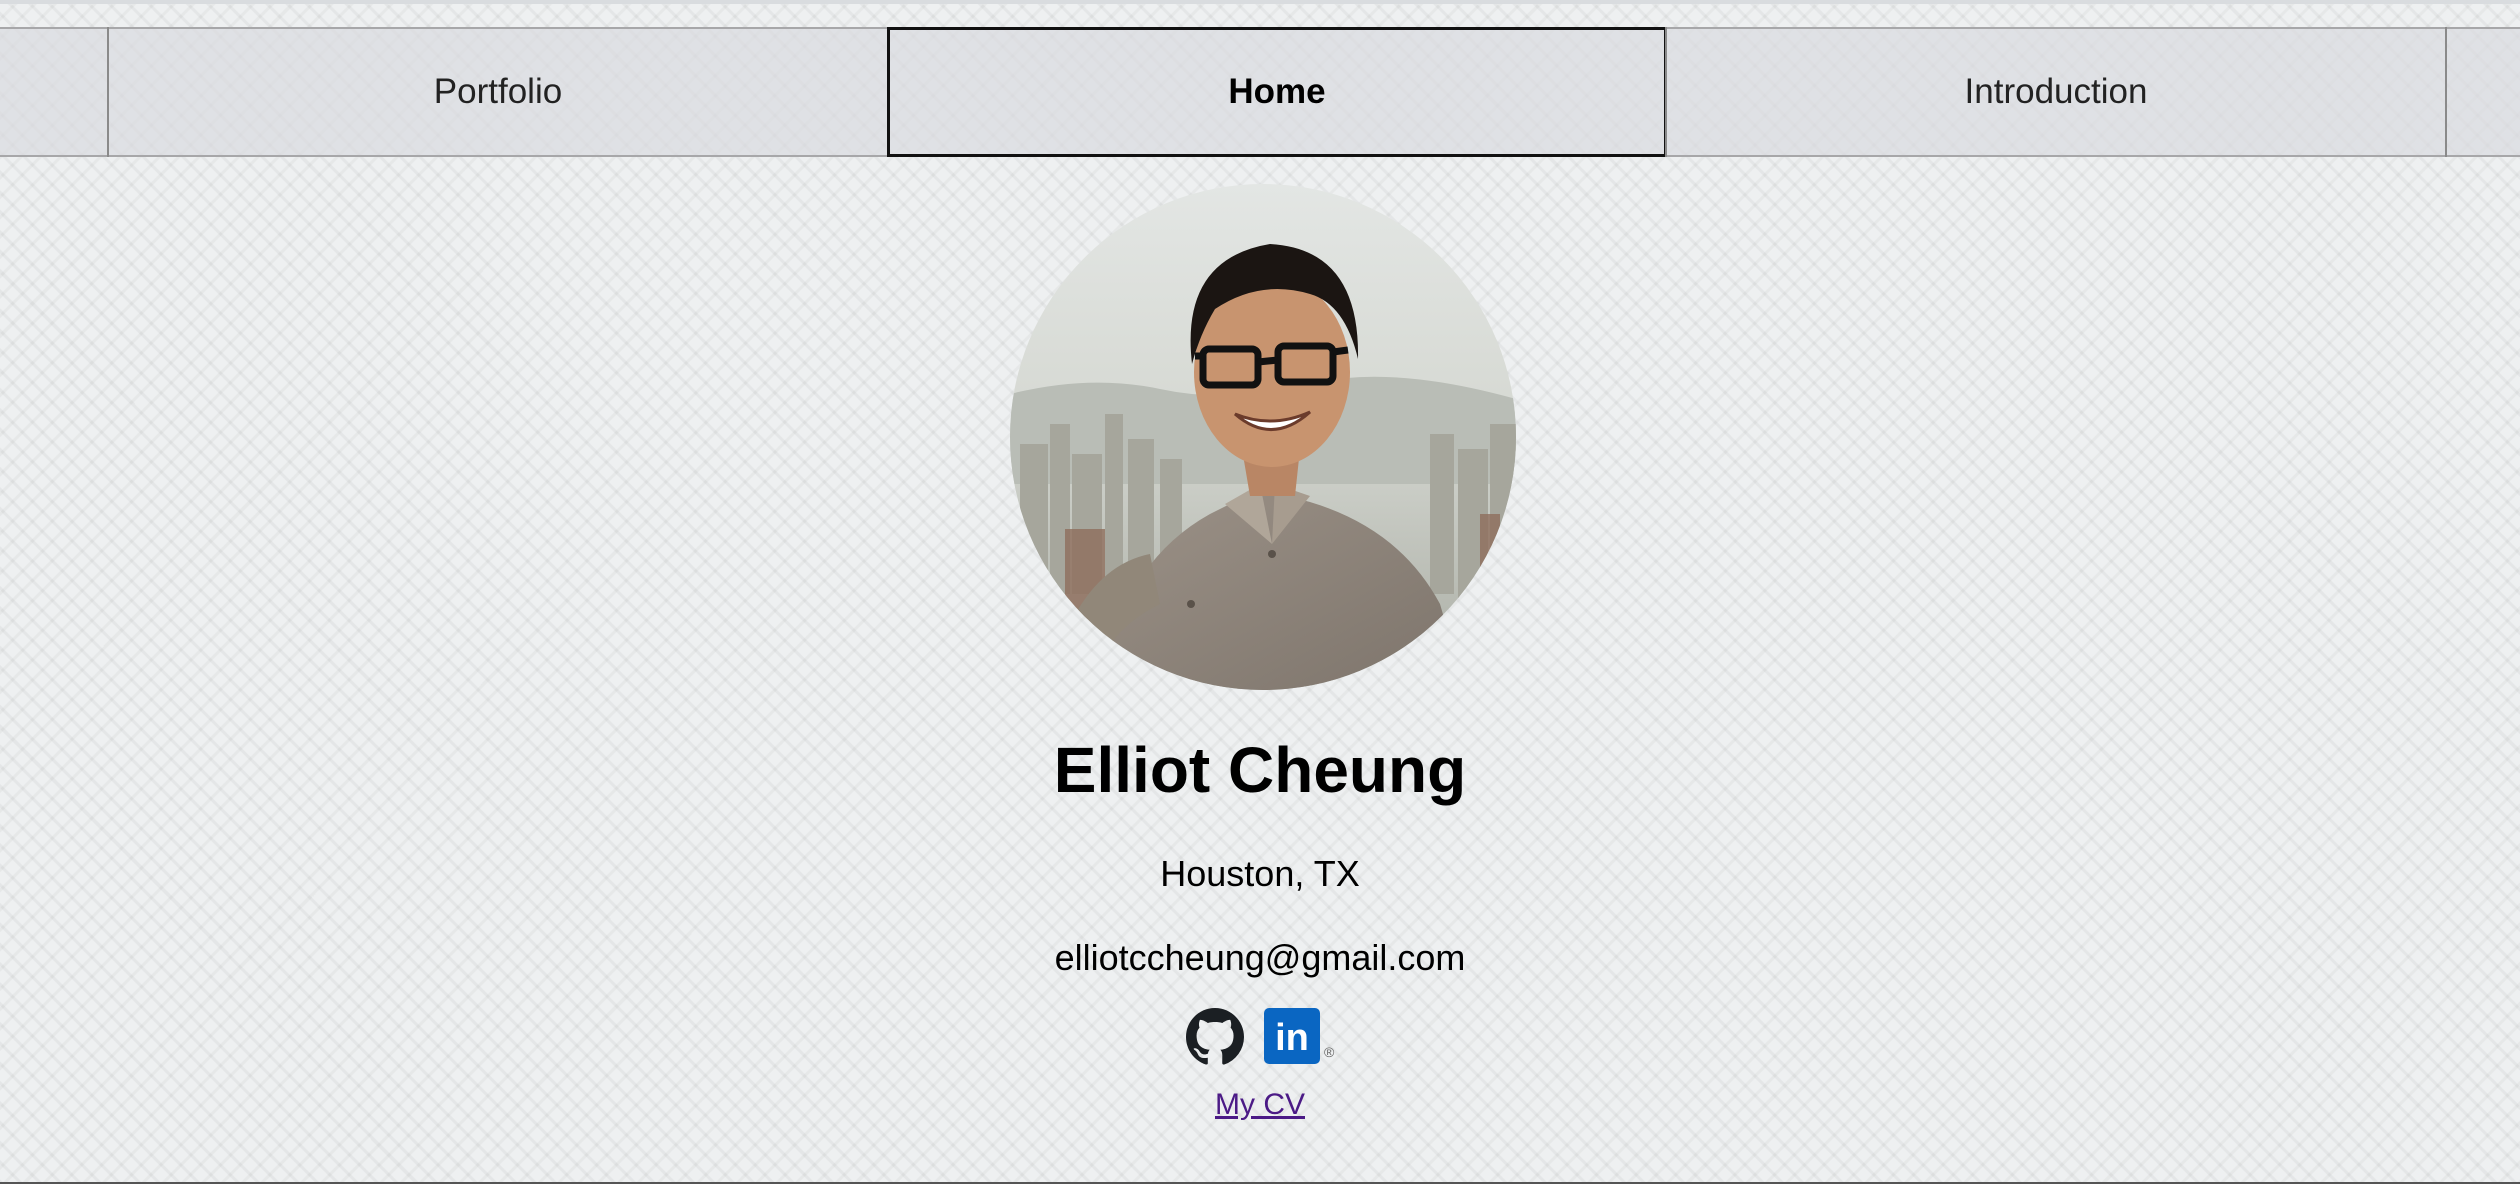  I want to click on nav-tab-home: Home, so click(1277, 92).